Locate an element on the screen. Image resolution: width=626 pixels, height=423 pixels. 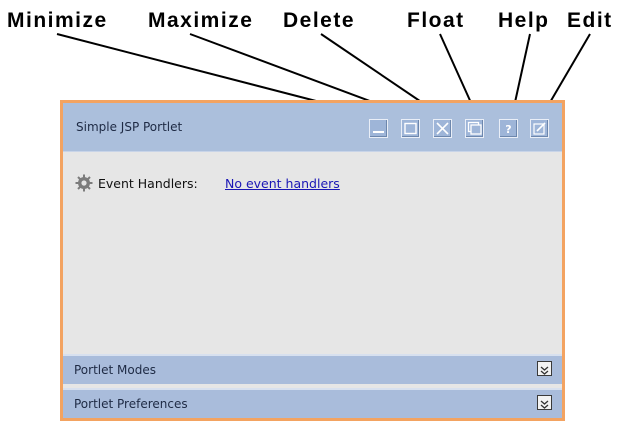
float-button is located at coordinates (474, 128).